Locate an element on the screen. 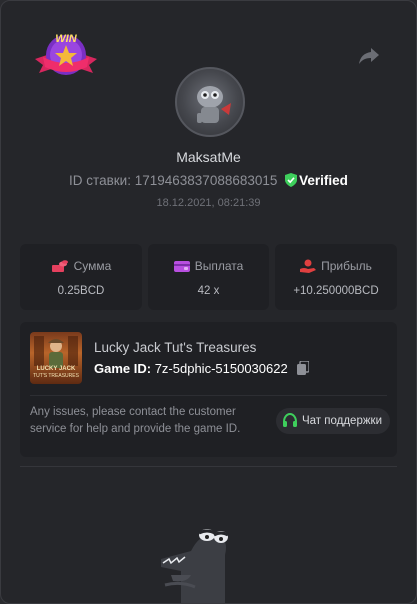 The width and height of the screenshot is (417, 604). section-divider is located at coordinates (208, 466).